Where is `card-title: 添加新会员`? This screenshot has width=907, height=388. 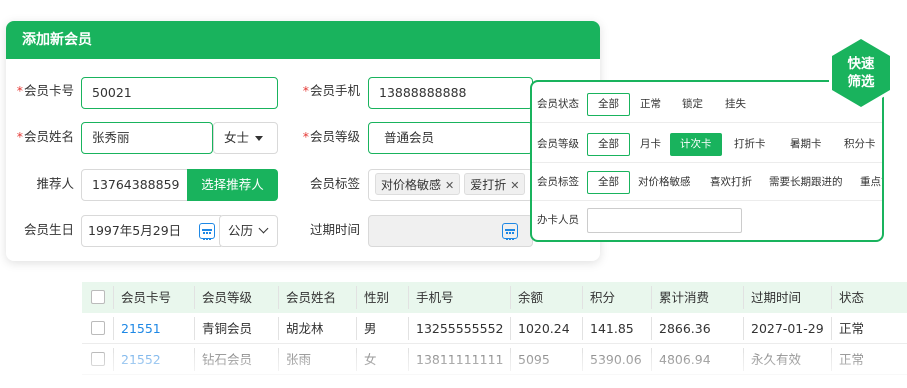 card-title: 添加新会员 is located at coordinates (303, 40).